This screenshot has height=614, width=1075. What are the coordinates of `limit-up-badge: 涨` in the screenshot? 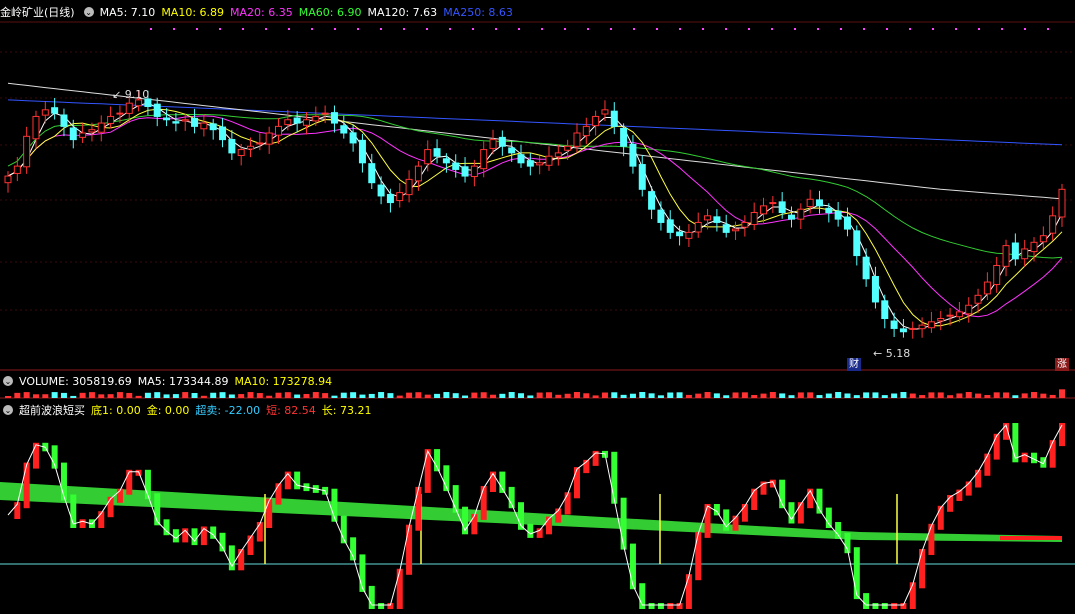 It's located at (1062, 364).